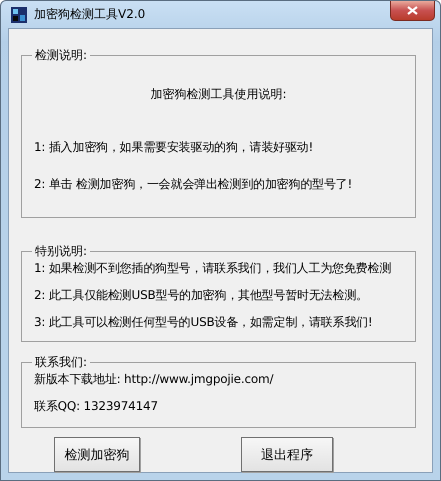  Describe the element at coordinates (204, 322) in the screenshot. I see `info-line: 3: 此工具可以检测任何型号的USB设备，如需定制，请联系我们!` at that location.